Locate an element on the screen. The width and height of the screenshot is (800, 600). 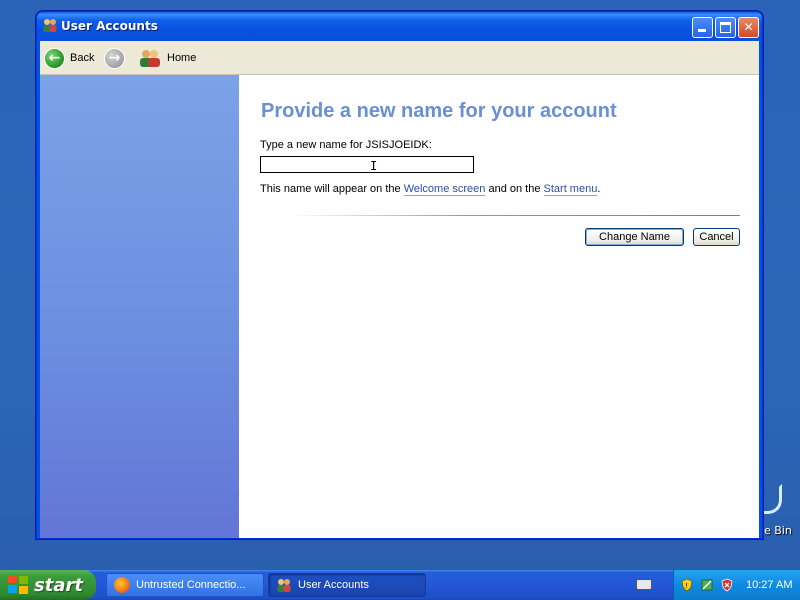
divider is located at coordinates (515, 215).